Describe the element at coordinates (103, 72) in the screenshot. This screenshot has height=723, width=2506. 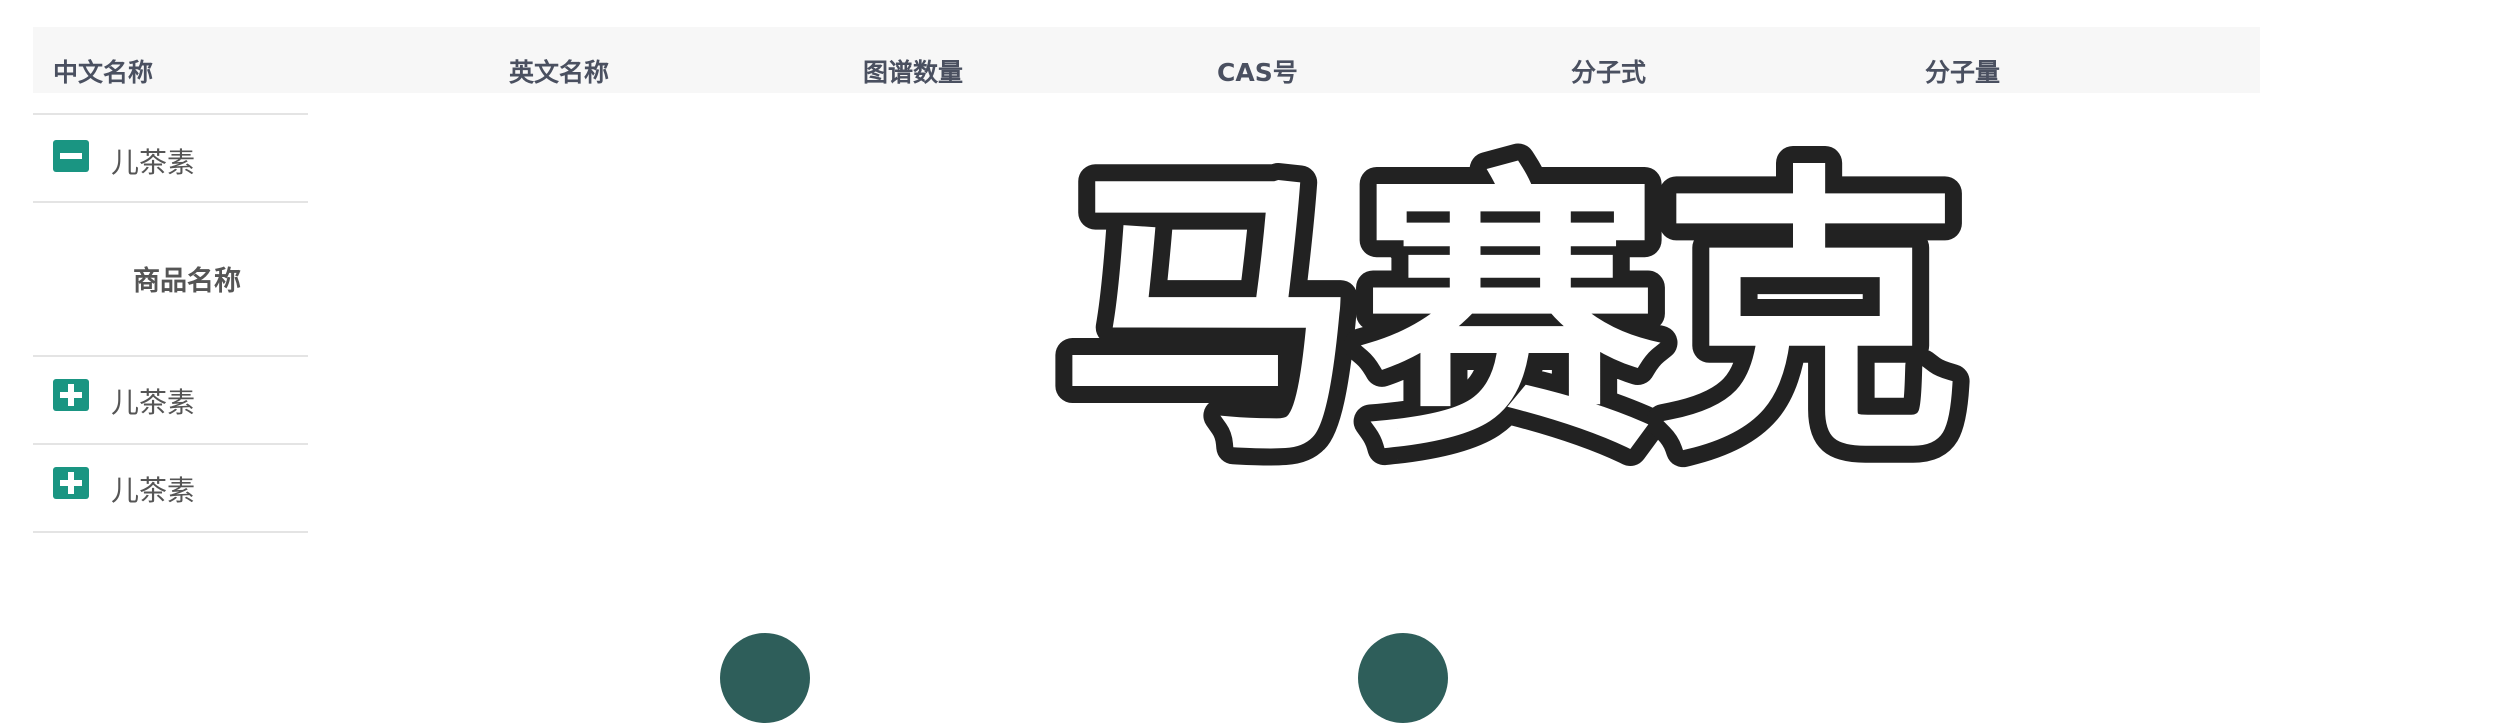
I see `header-chinese-name: 中文名称` at that location.